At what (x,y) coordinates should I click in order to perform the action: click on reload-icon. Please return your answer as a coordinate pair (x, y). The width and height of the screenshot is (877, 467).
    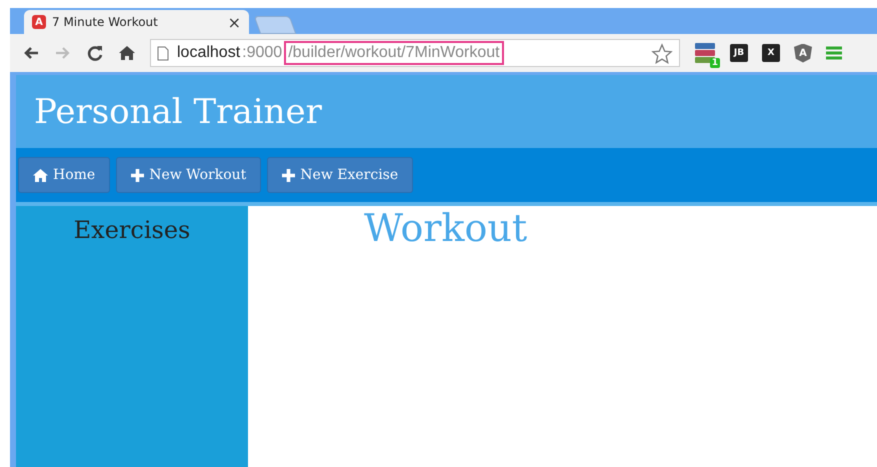
    Looking at the image, I should click on (95, 53).